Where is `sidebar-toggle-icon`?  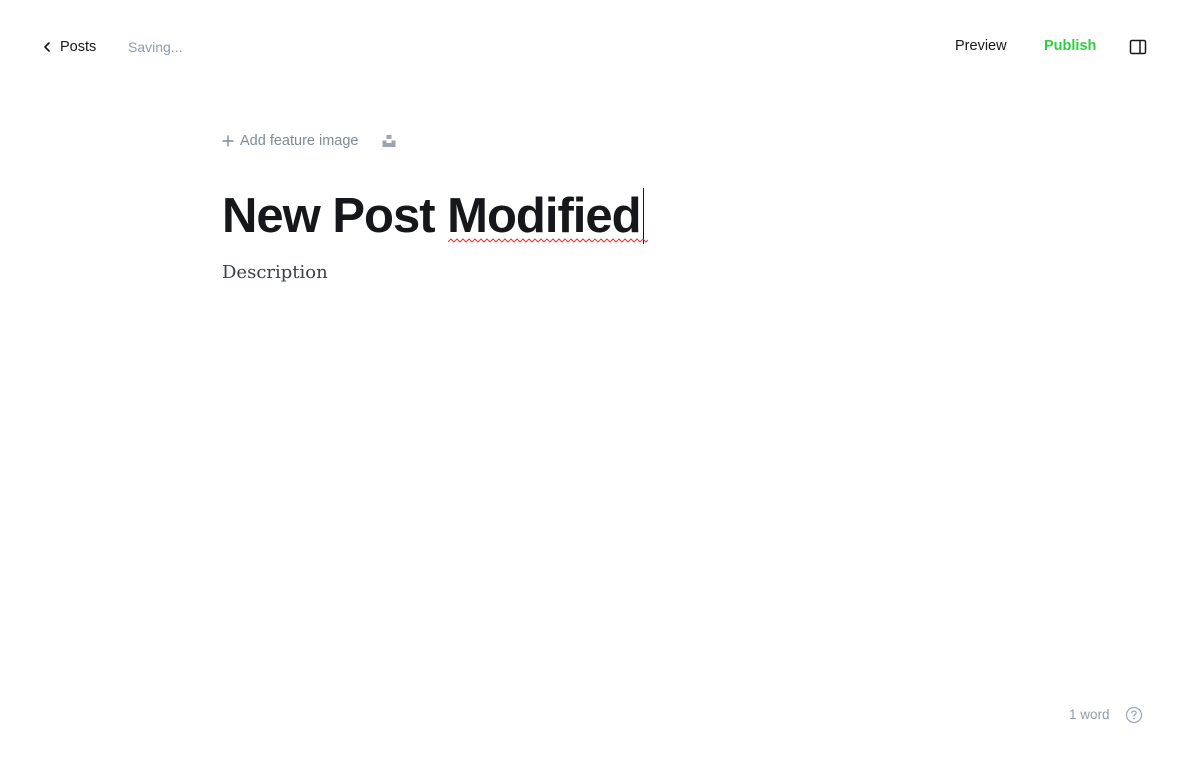 sidebar-toggle-icon is located at coordinates (1138, 47).